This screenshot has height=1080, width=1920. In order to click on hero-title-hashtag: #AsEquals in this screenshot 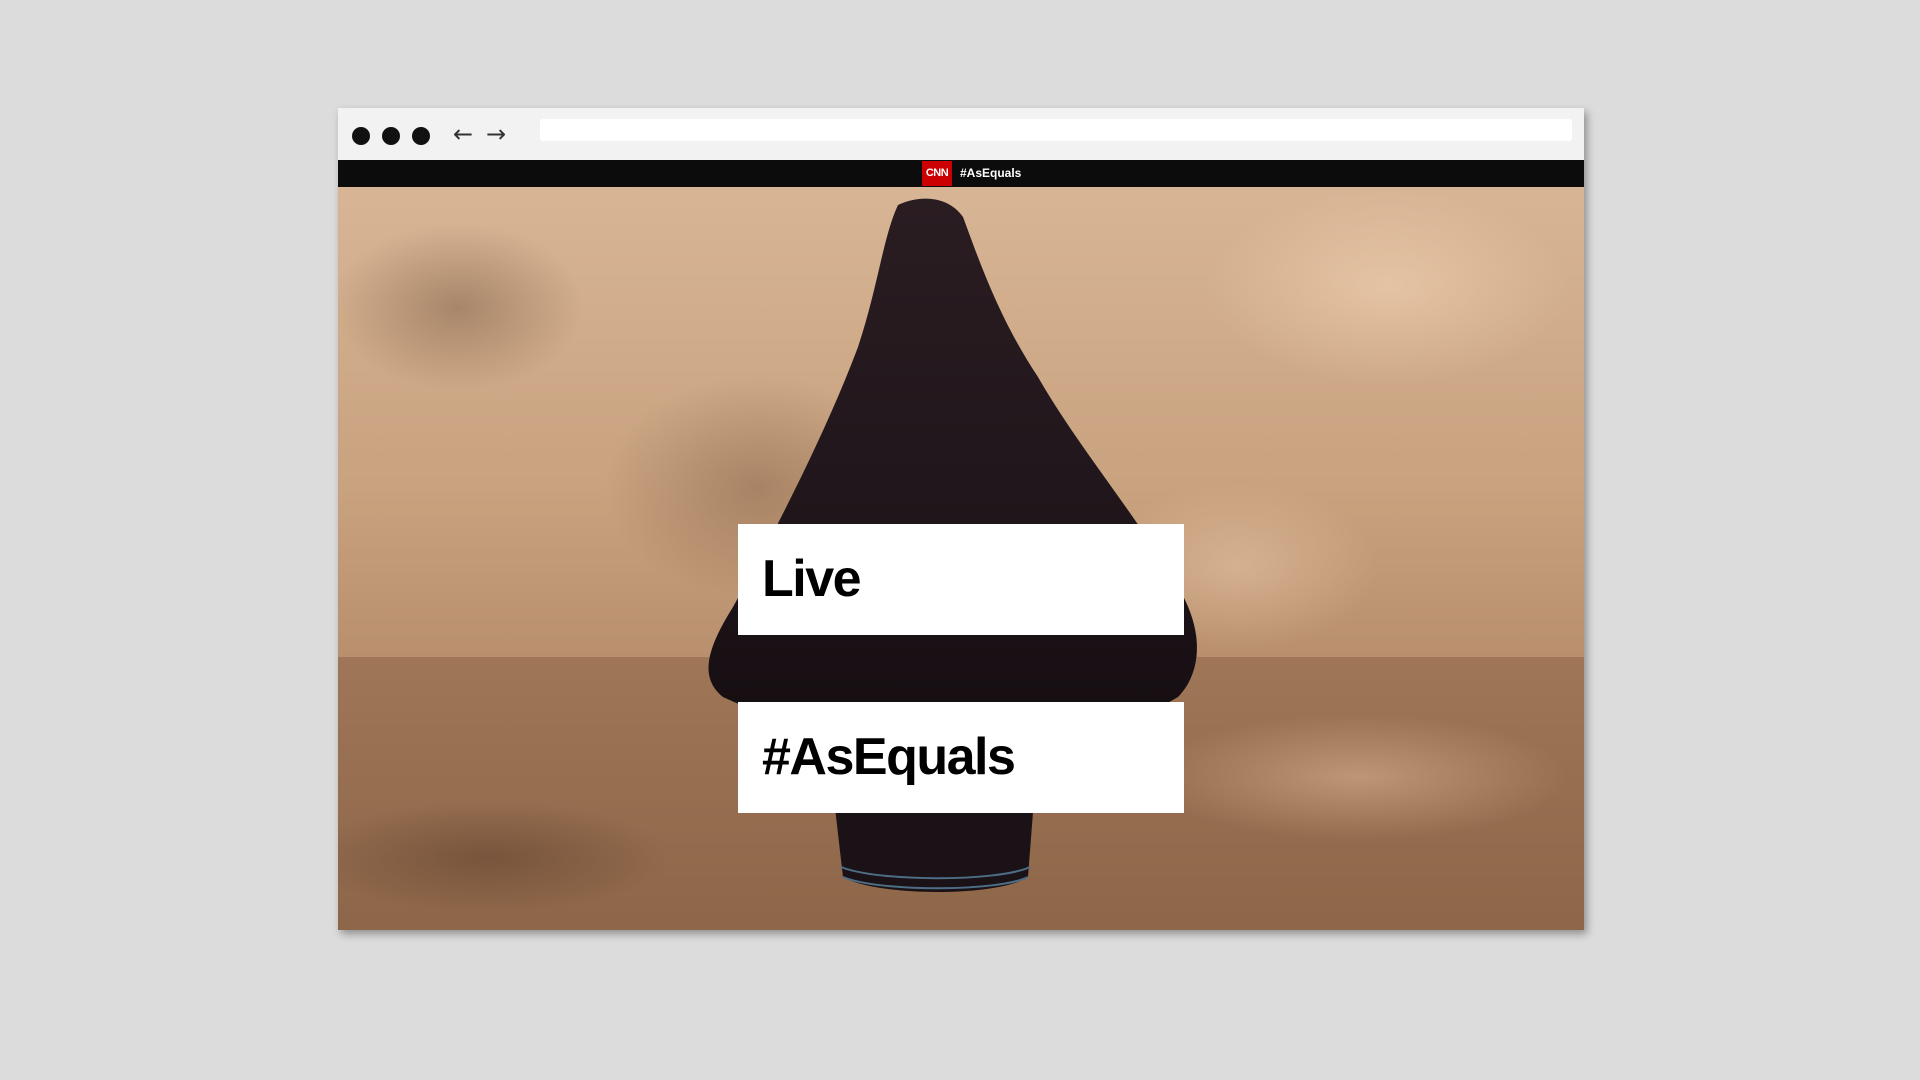, I will do `click(961, 757)`.